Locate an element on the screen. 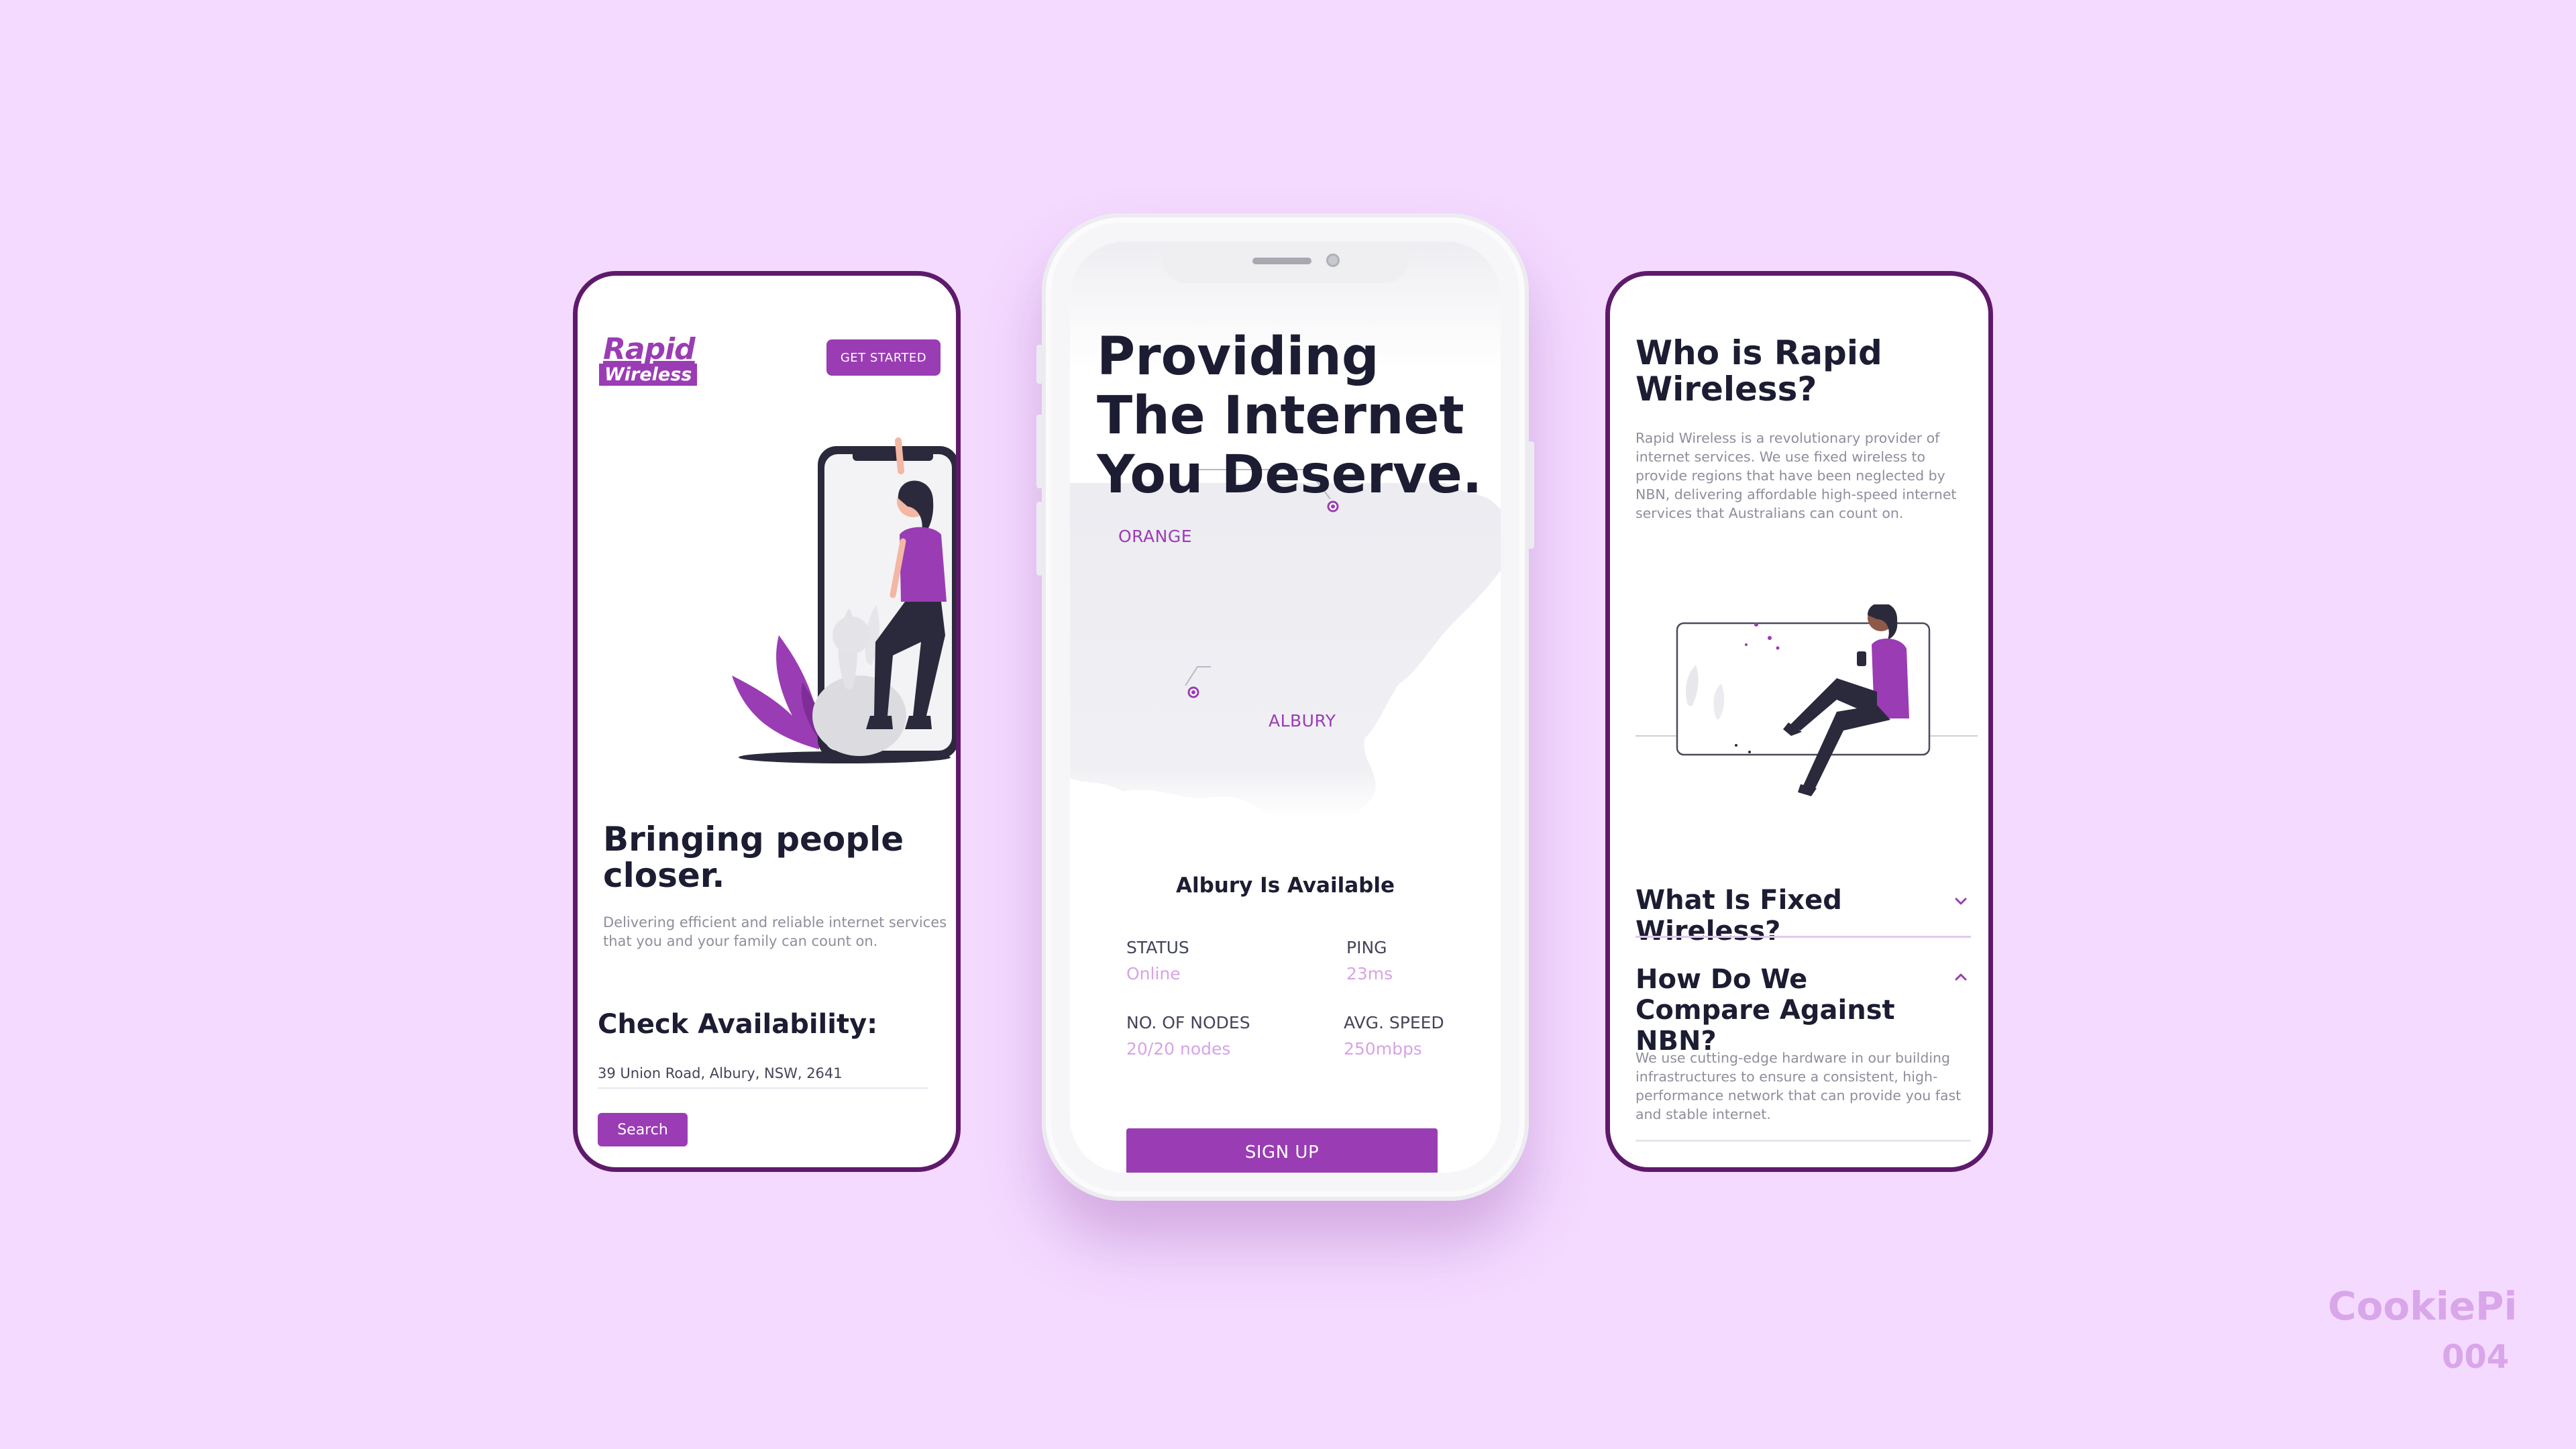 This screenshot has width=2576, height=1449. stat-value: 20/20 nodes is located at coordinates (1178, 1049).